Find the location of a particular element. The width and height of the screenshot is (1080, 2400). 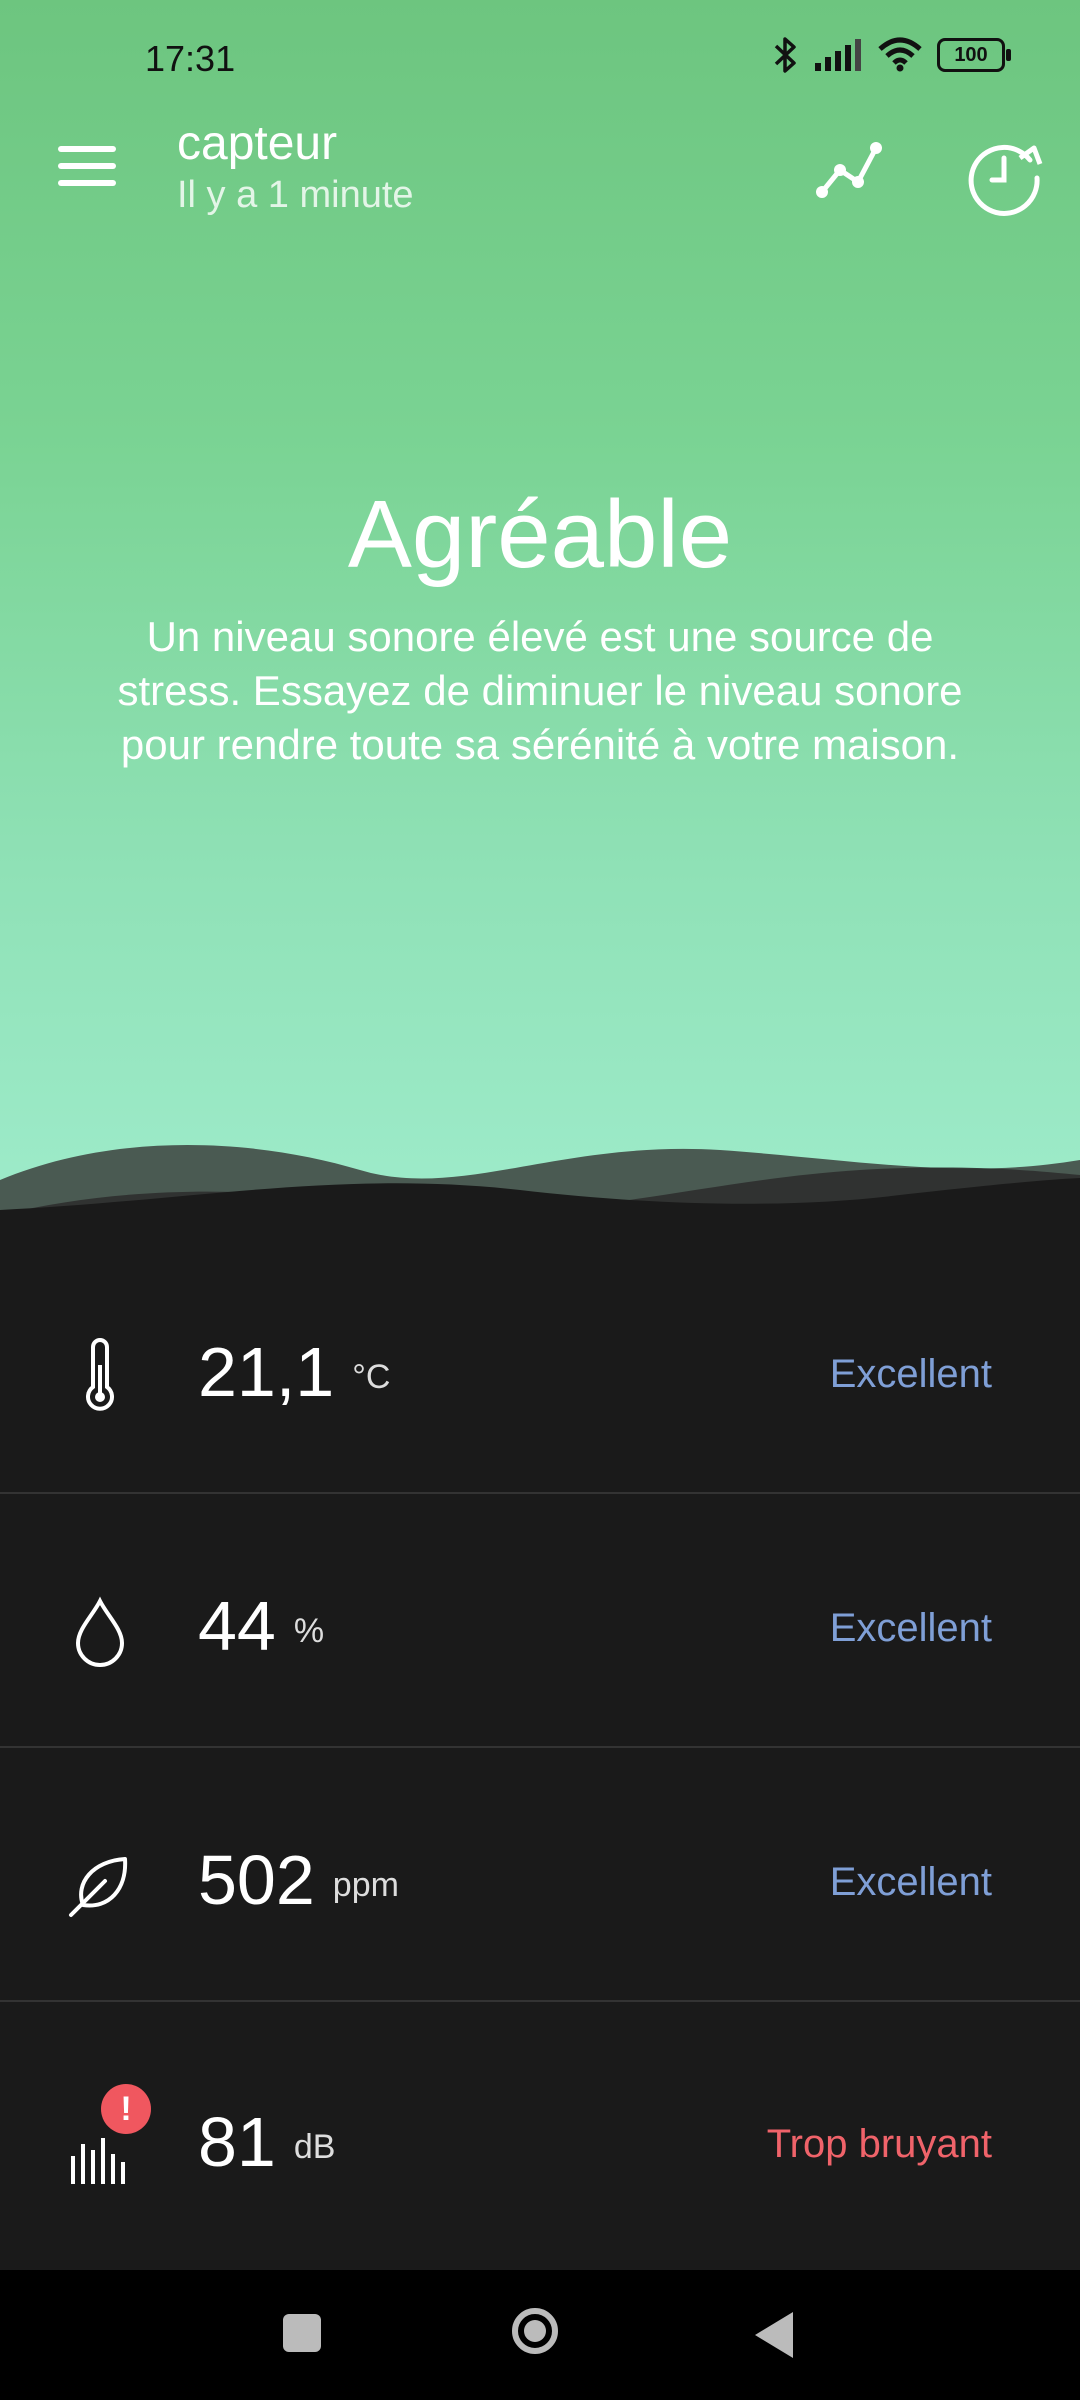

signal-icon is located at coordinates (838, 55).